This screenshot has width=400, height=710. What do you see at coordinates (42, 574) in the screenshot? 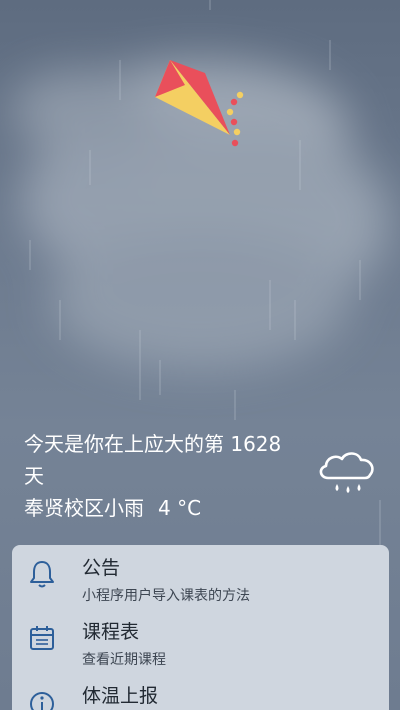
I see `bell-icon` at bounding box center [42, 574].